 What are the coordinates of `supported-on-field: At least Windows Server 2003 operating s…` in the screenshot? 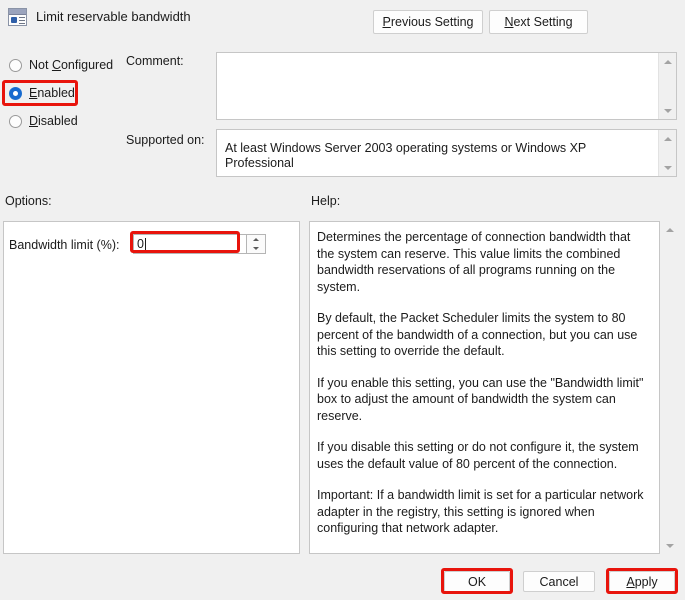 It's located at (446, 153).